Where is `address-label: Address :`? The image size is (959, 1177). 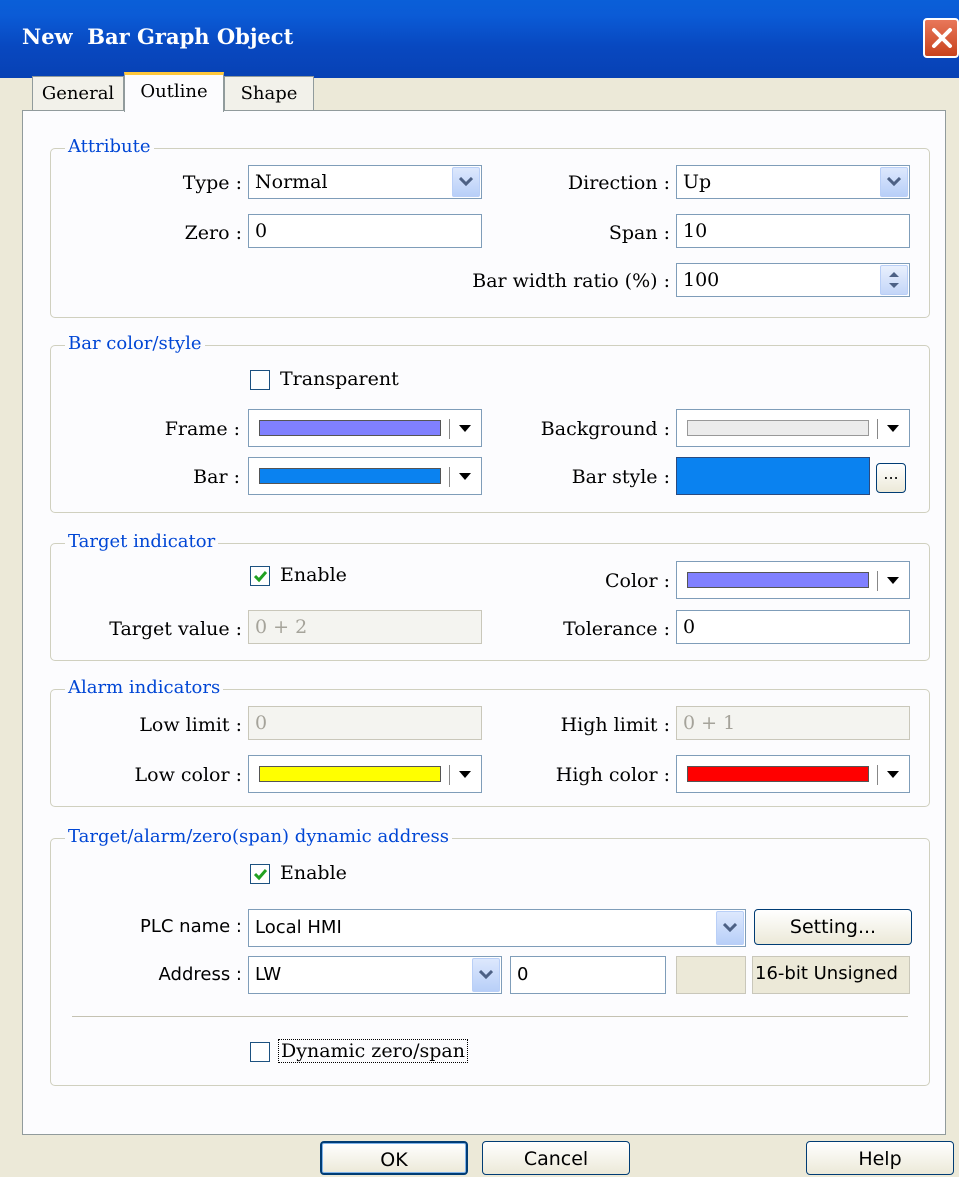 address-label: Address : is located at coordinates (200, 974).